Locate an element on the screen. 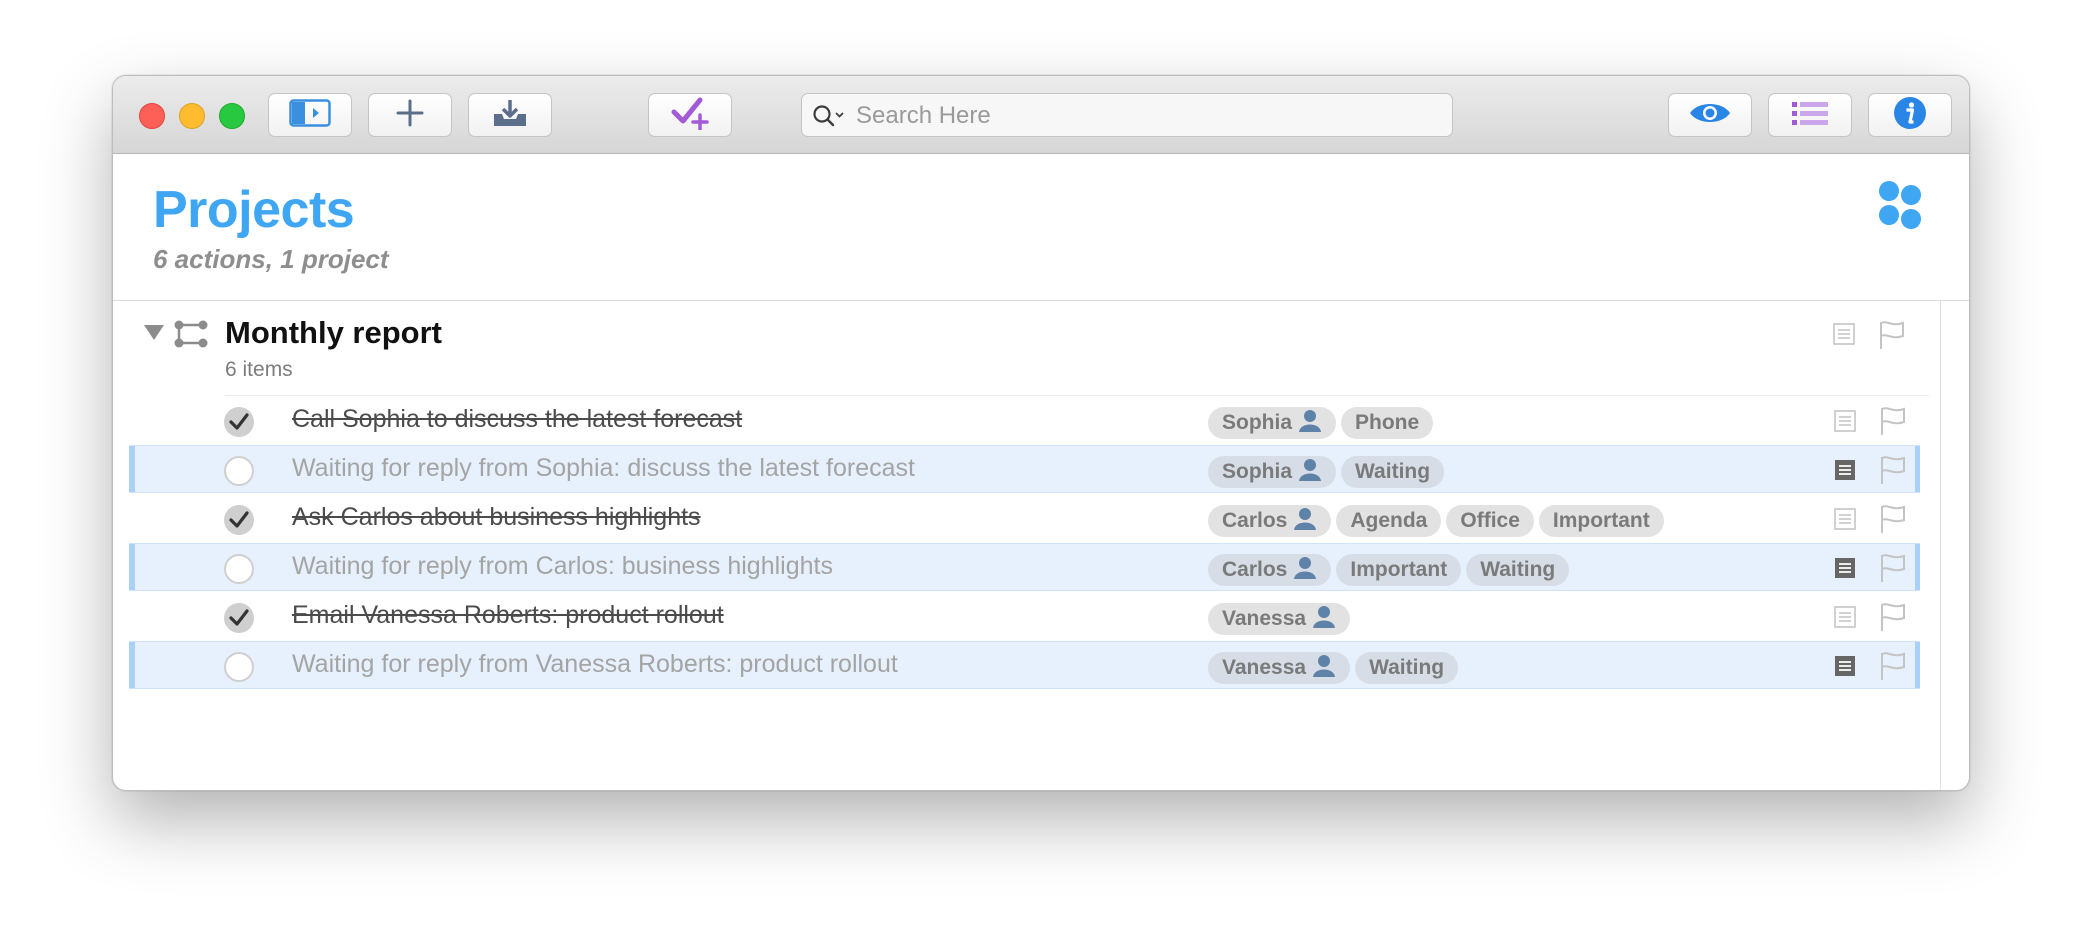  tag-chip: Office is located at coordinates (1490, 521).